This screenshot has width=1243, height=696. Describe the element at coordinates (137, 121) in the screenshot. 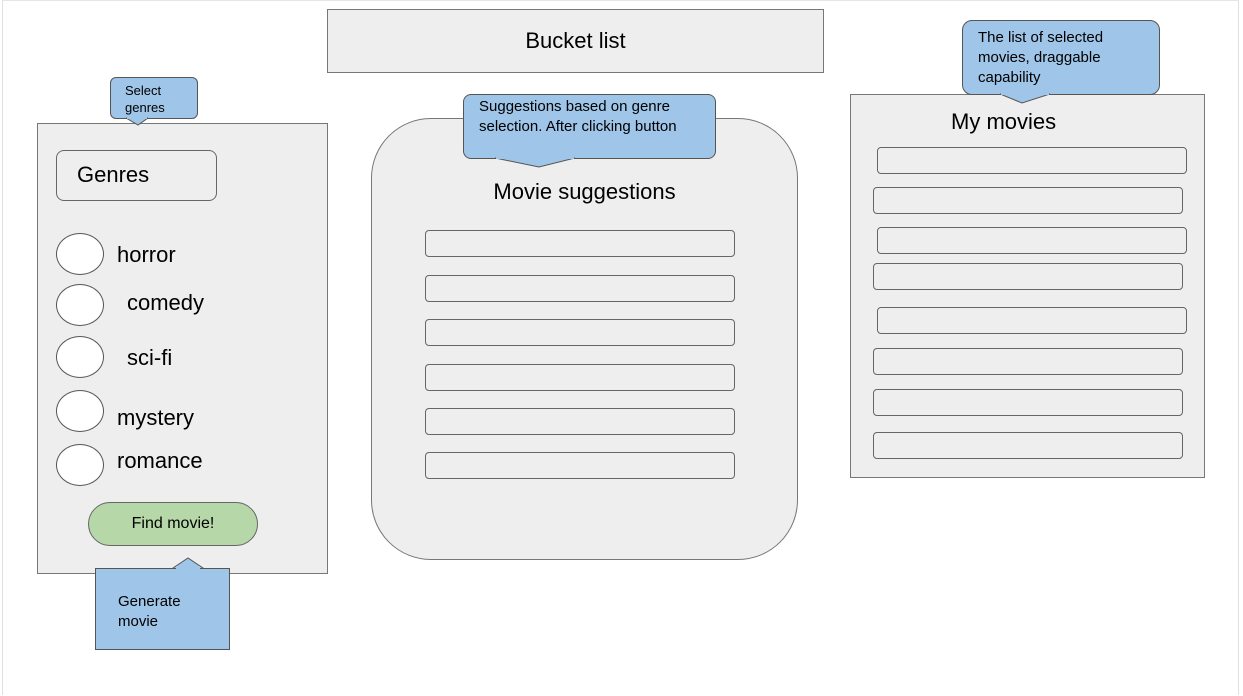

I see `select-genres-callout-pointer` at that location.